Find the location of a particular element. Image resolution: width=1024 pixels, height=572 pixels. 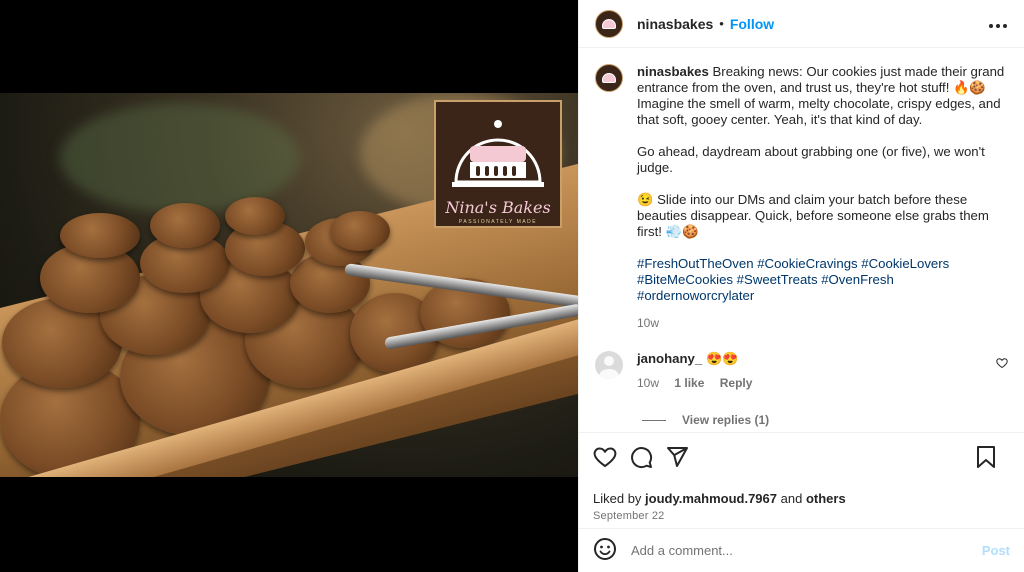

post-header: ninasbakes • Follow is located at coordinates (801, 24).